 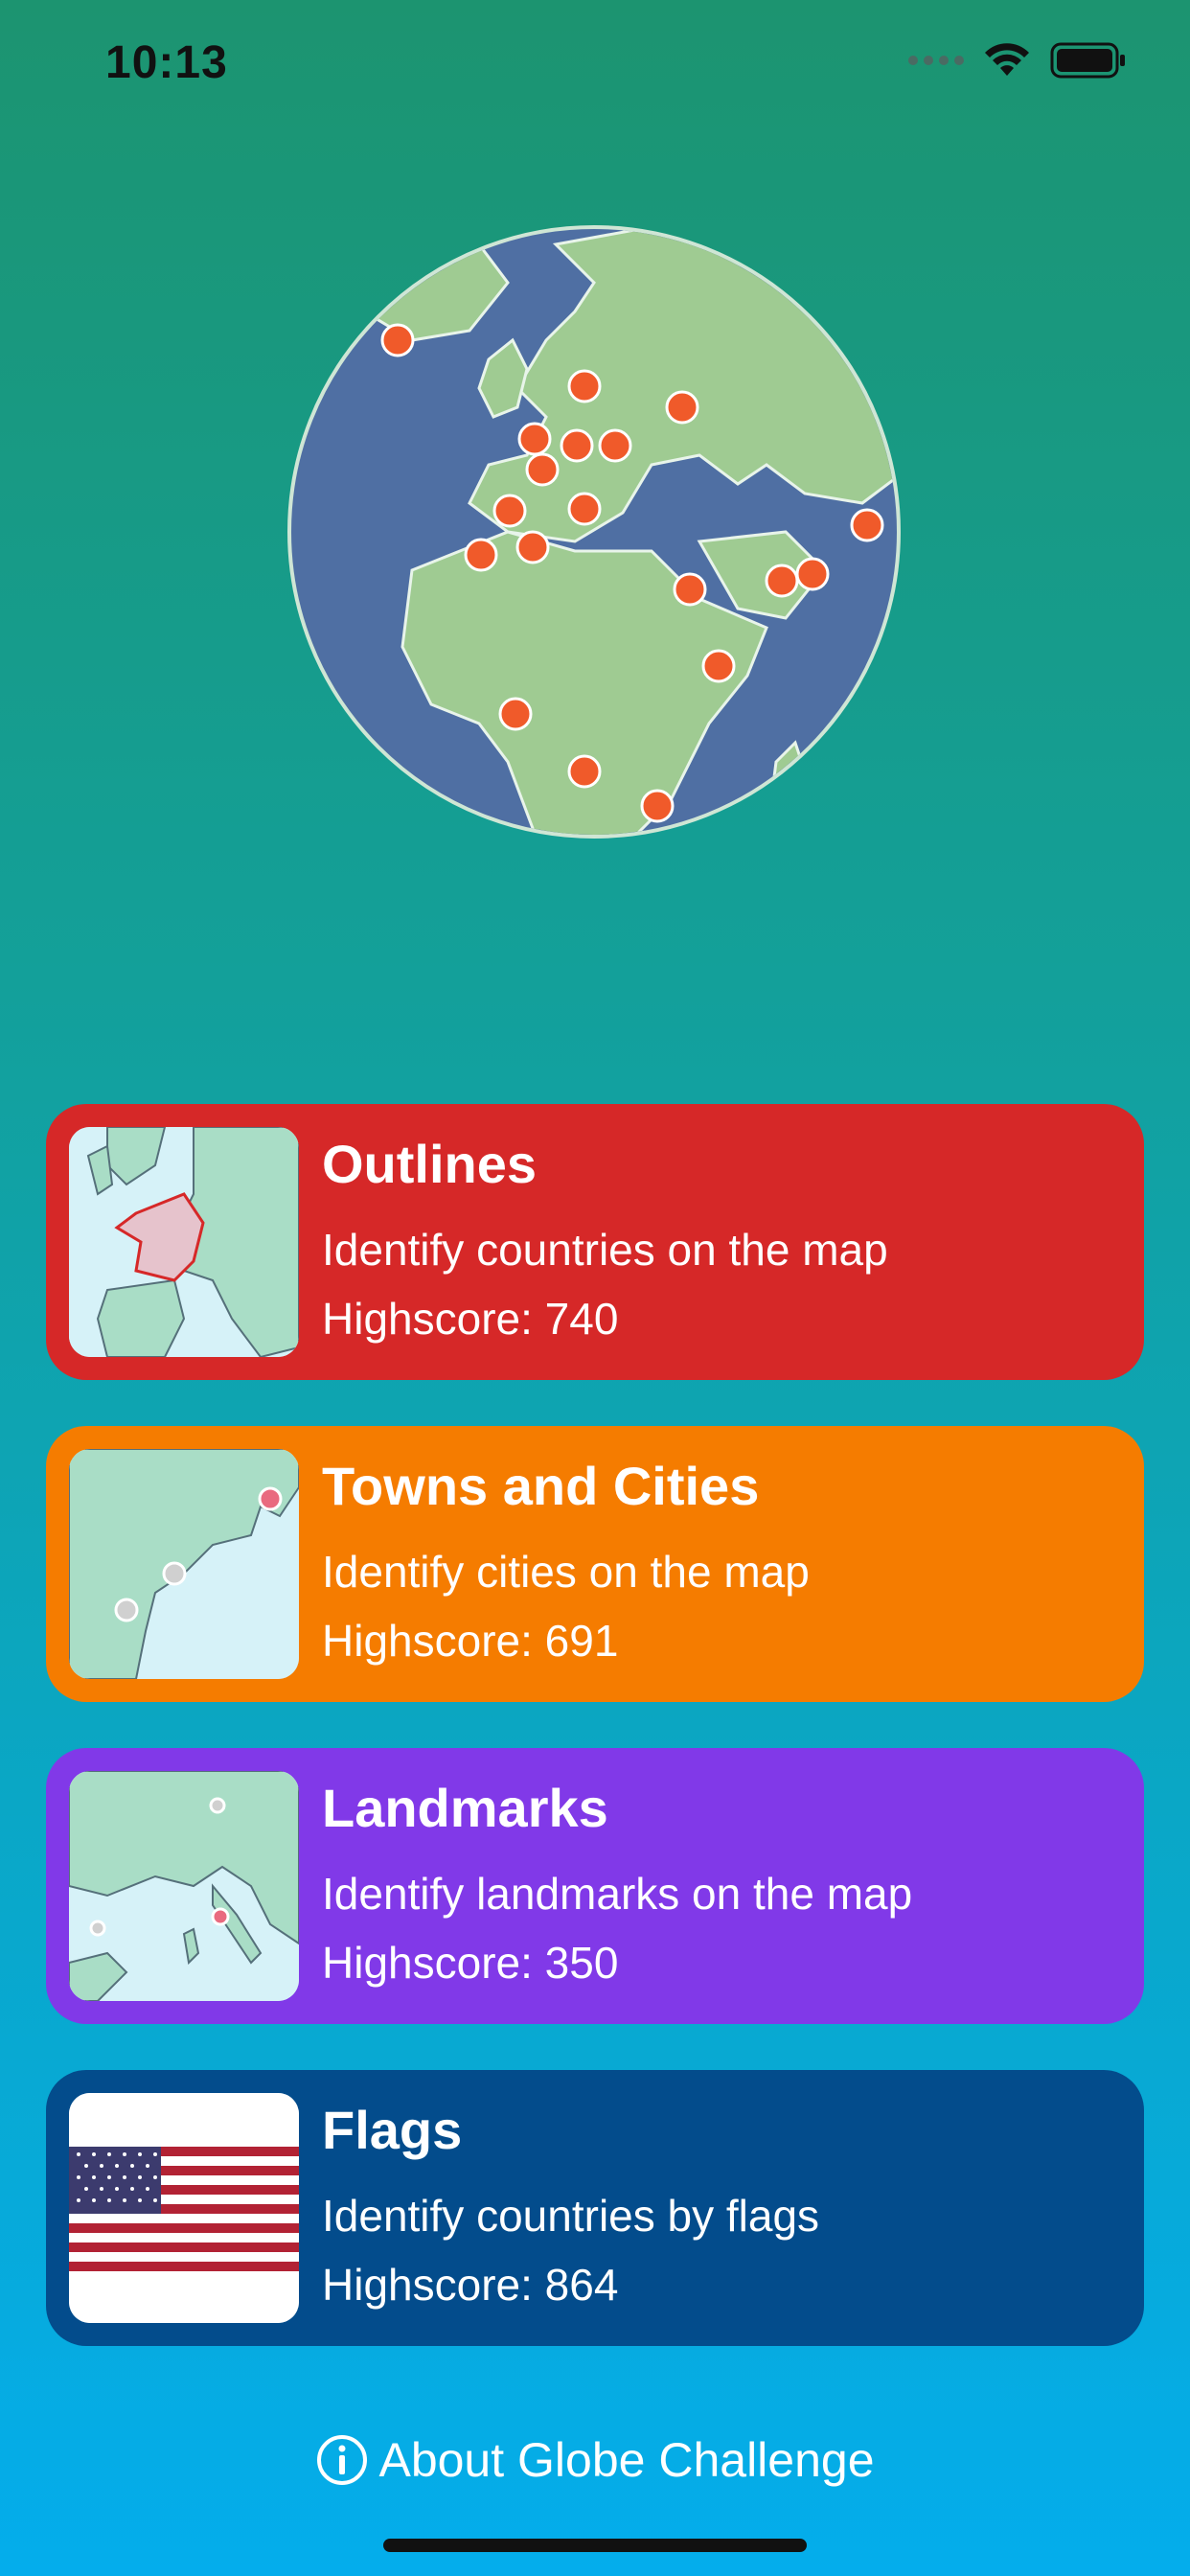 I want to click on signal-dots-icon, so click(x=936, y=60).